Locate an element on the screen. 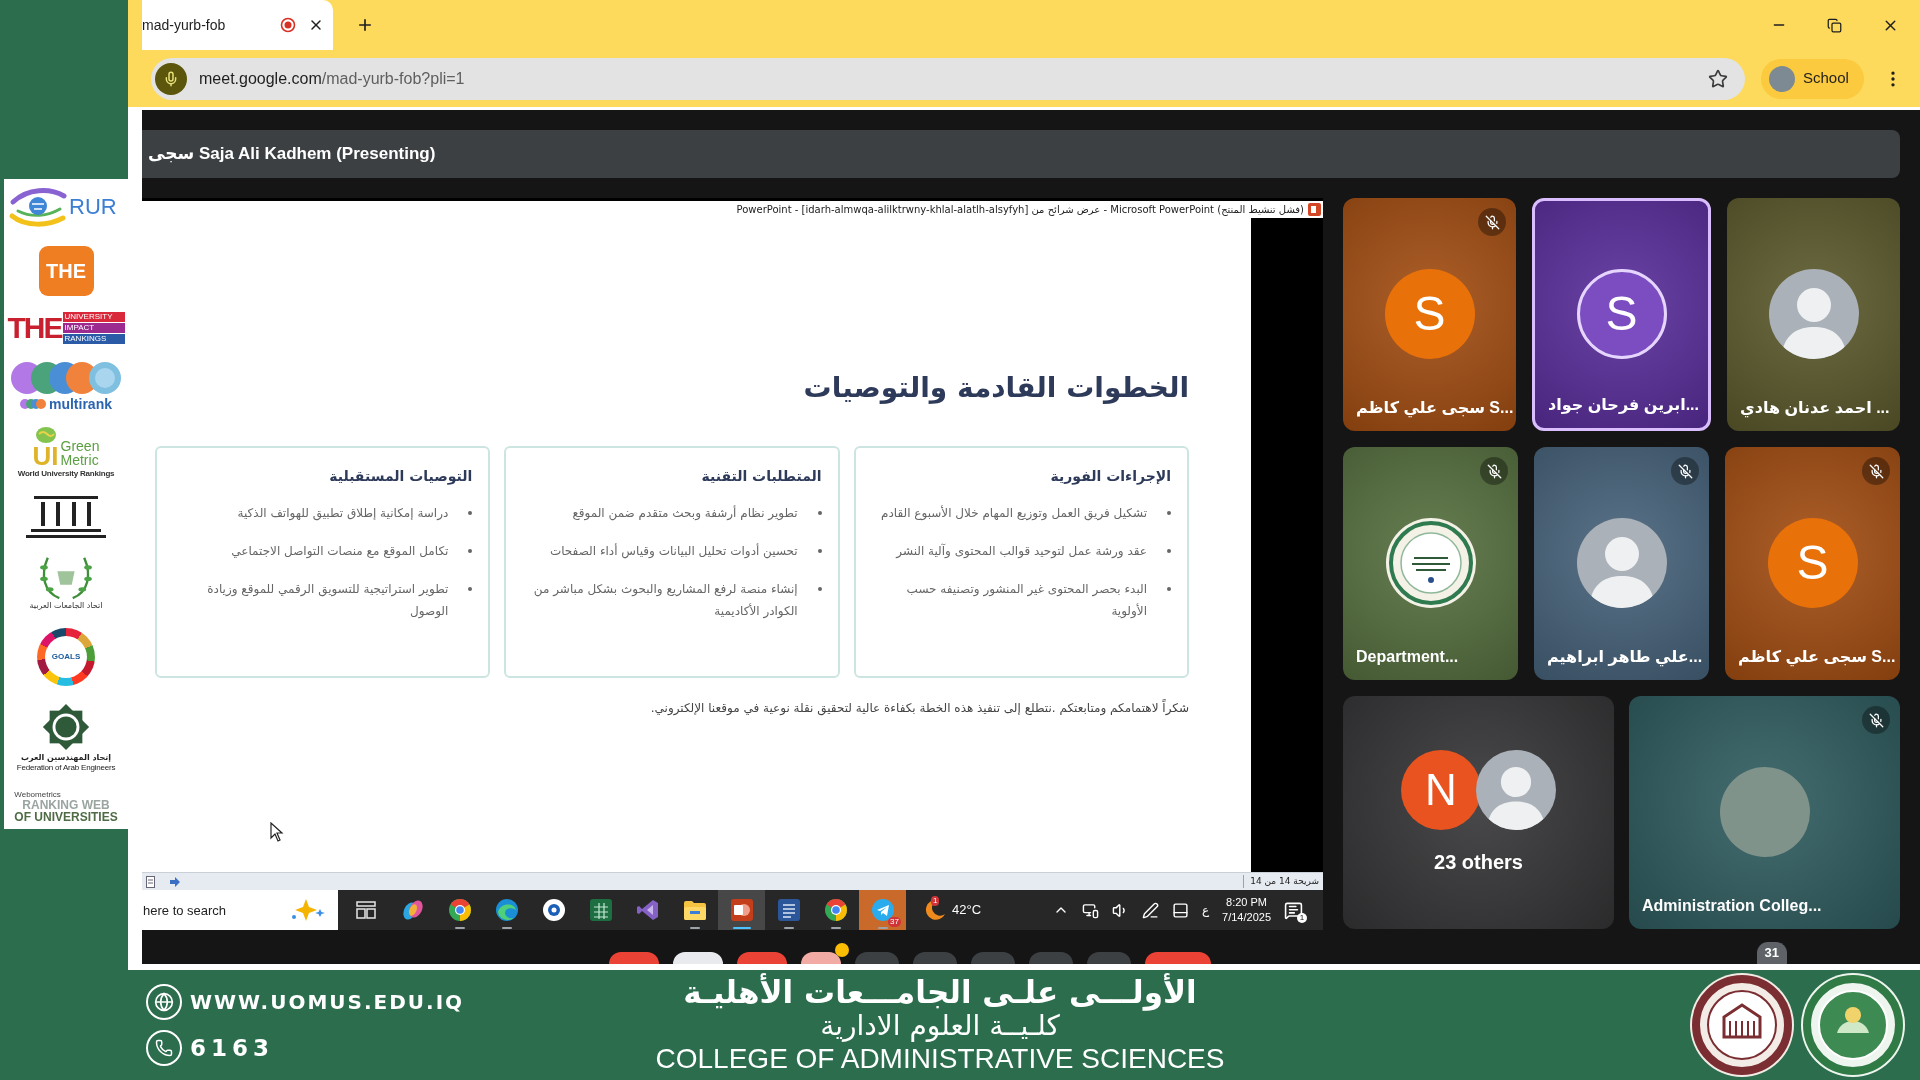 The width and height of the screenshot is (1920, 1080). college-name-line: كلـيــة العلوم الادارية is located at coordinates (940, 1025).